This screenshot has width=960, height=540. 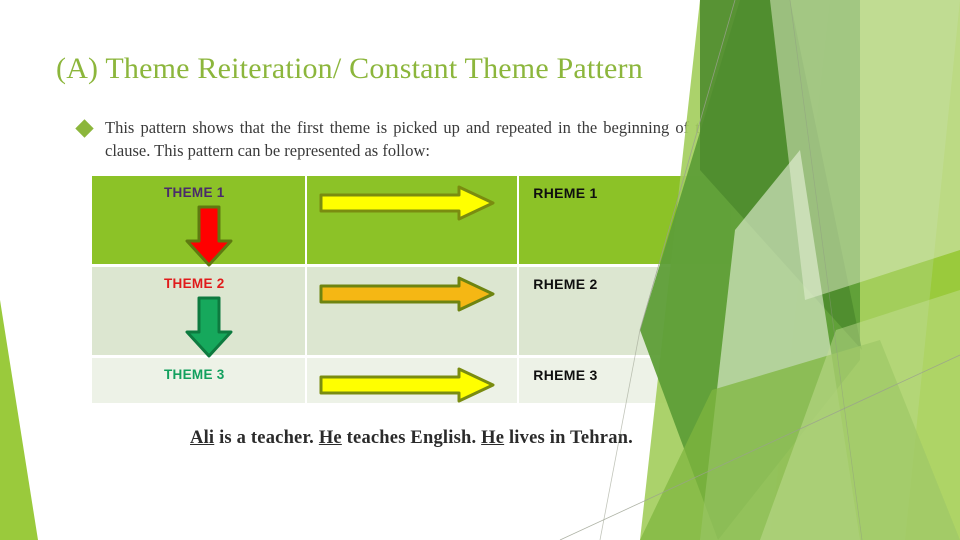 What do you see at coordinates (84, 128) in the screenshot?
I see `diamond-bullet-icon` at bounding box center [84, 128].